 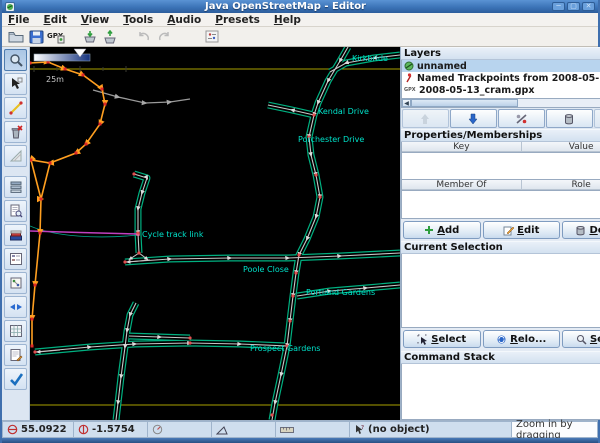 What do you see at coordinates (500, 291) in the screenshot?
I see `selection-list-body` at bounding box center [500, 291].